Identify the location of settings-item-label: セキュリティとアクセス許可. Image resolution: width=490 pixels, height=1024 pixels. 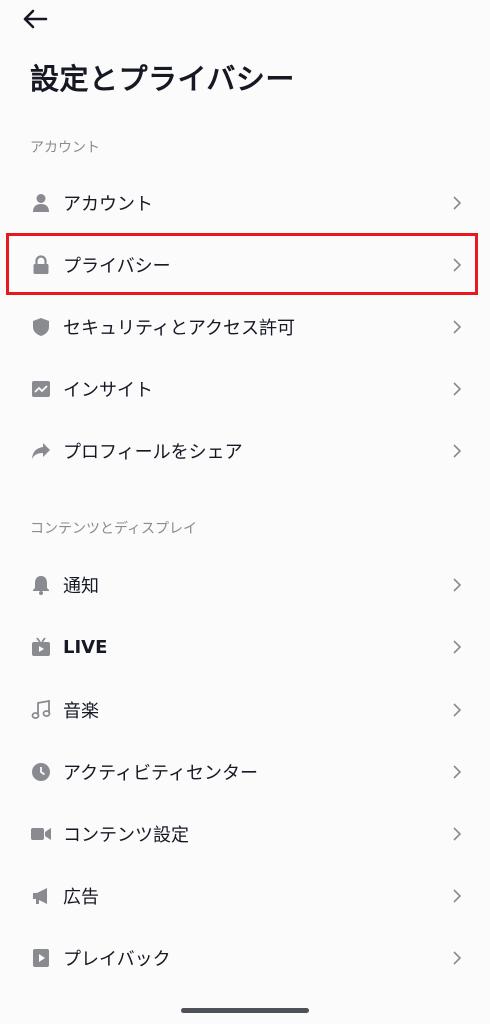
(179, 328).